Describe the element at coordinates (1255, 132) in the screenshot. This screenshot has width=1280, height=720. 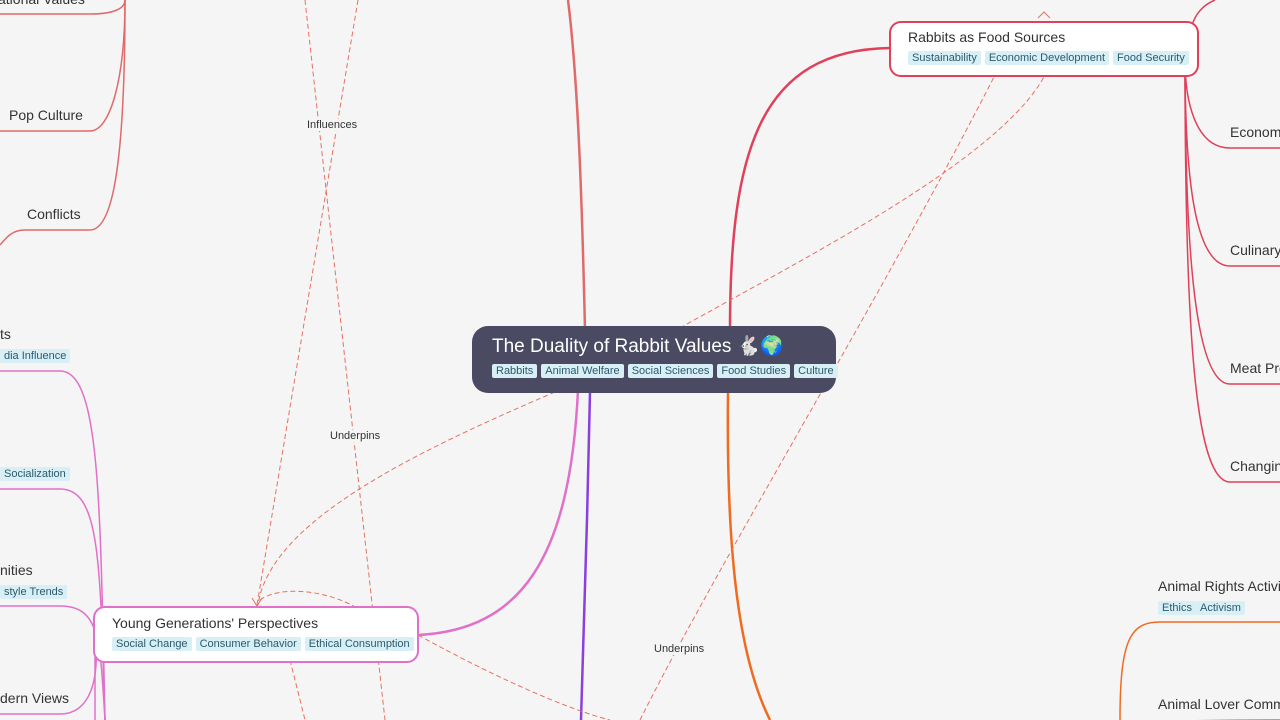
I see `node-economic: Econom` at that location.